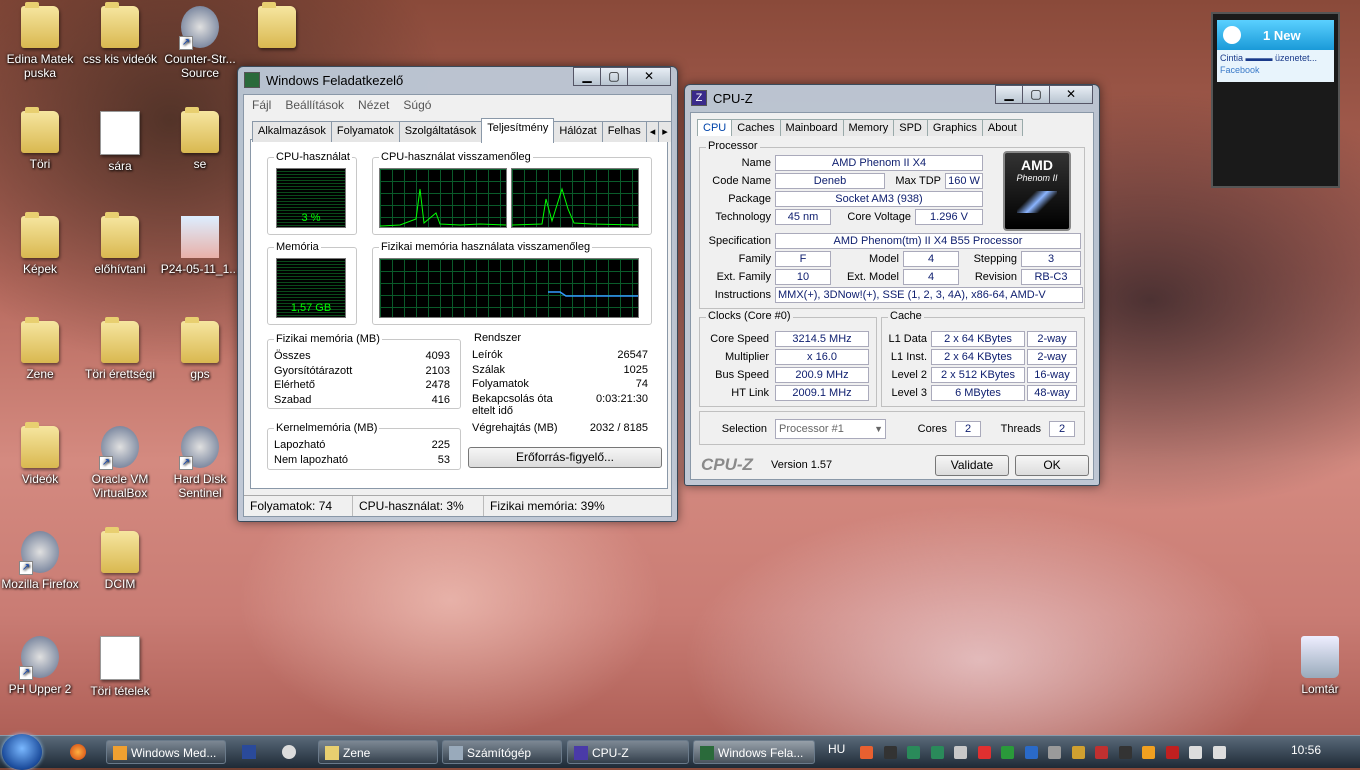  Describe the element at coordinates (40, 454) in the screenshot. I see `desktop-icon-13: Videók` at that location.